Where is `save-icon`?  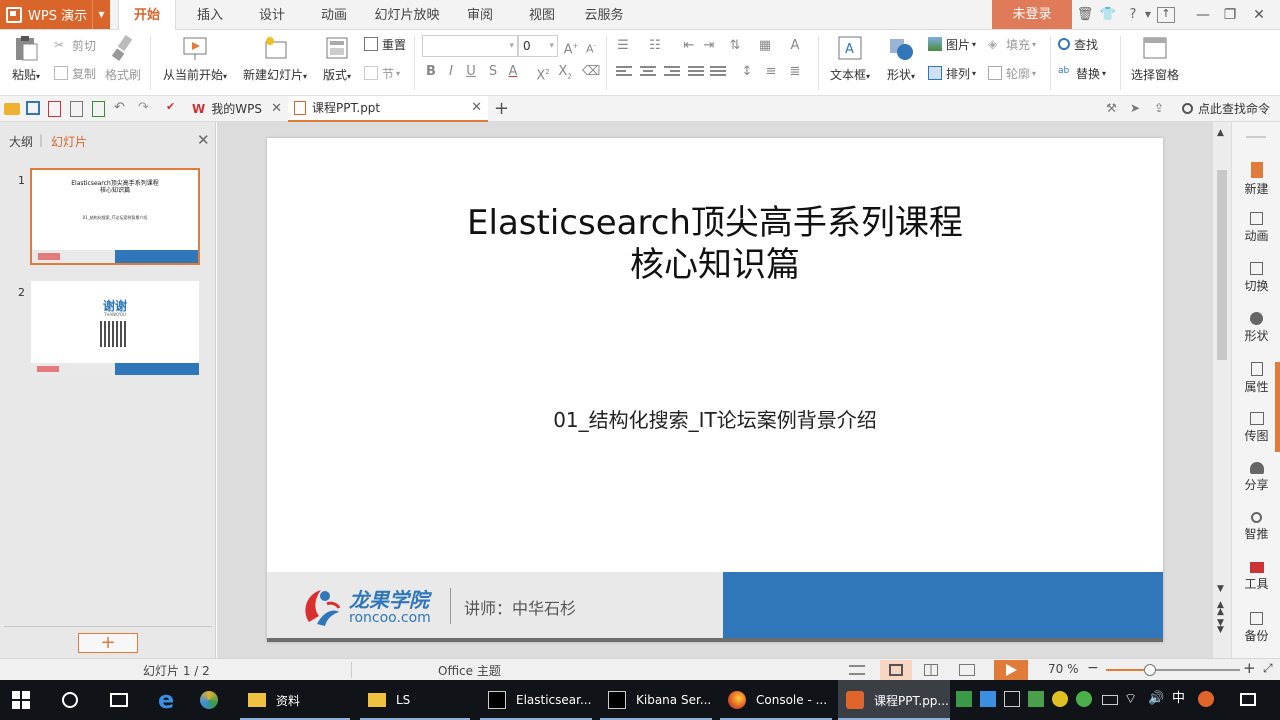
save-icon is located at coordinates (33, 108).